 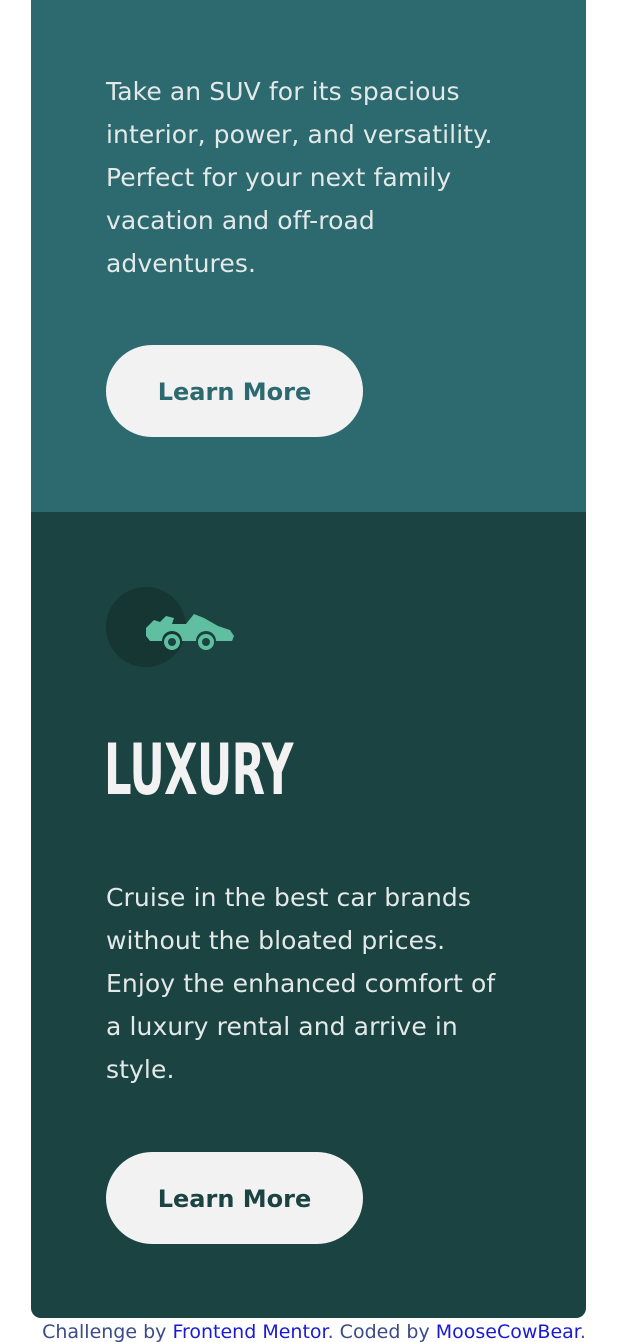 What do you see at coordinates (234, 391) in the screenshot?
I see `suv-learn-more-button: Learn More` at bounding box center [234, 391].